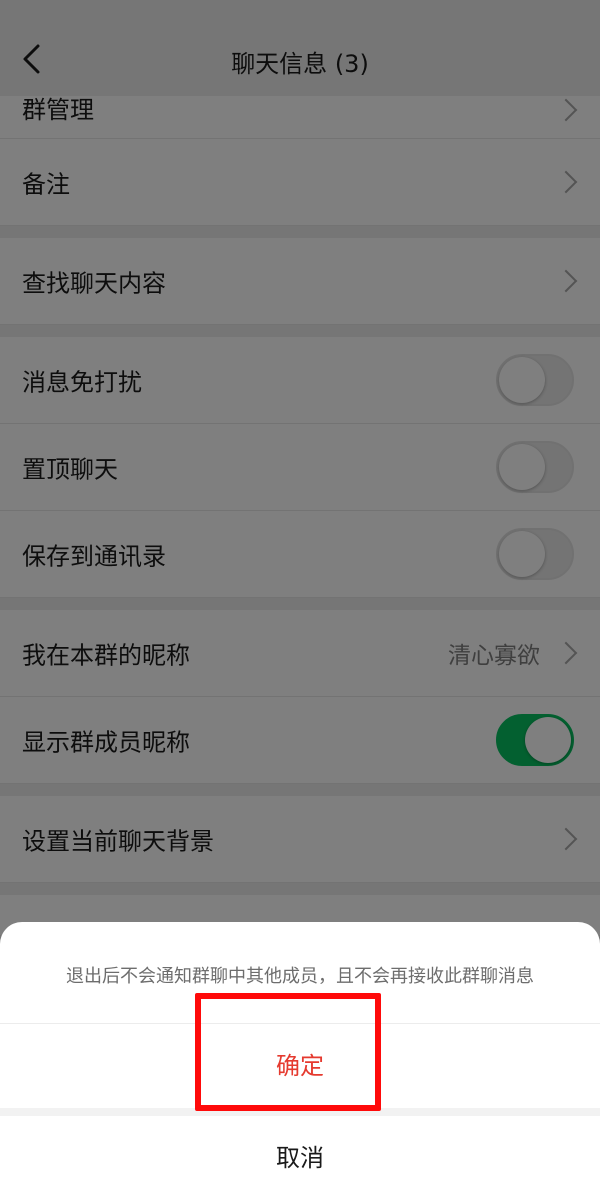 The image size is (600, 1200). What do you see at coordinates (300, 976) in the screenshot?
I see `action-sheet-message: 退出后不会通知群聊中其他成员，且不会再接收此群聊消息` at bounding box center [300, 976].